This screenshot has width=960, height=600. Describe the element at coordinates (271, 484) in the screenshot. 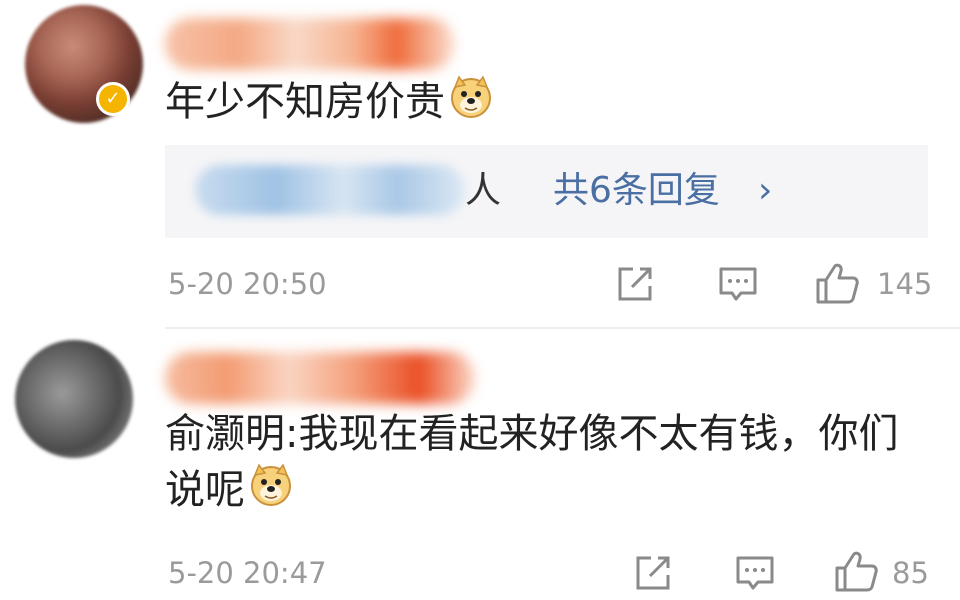

I see `doge-emoji-icon` at that location.